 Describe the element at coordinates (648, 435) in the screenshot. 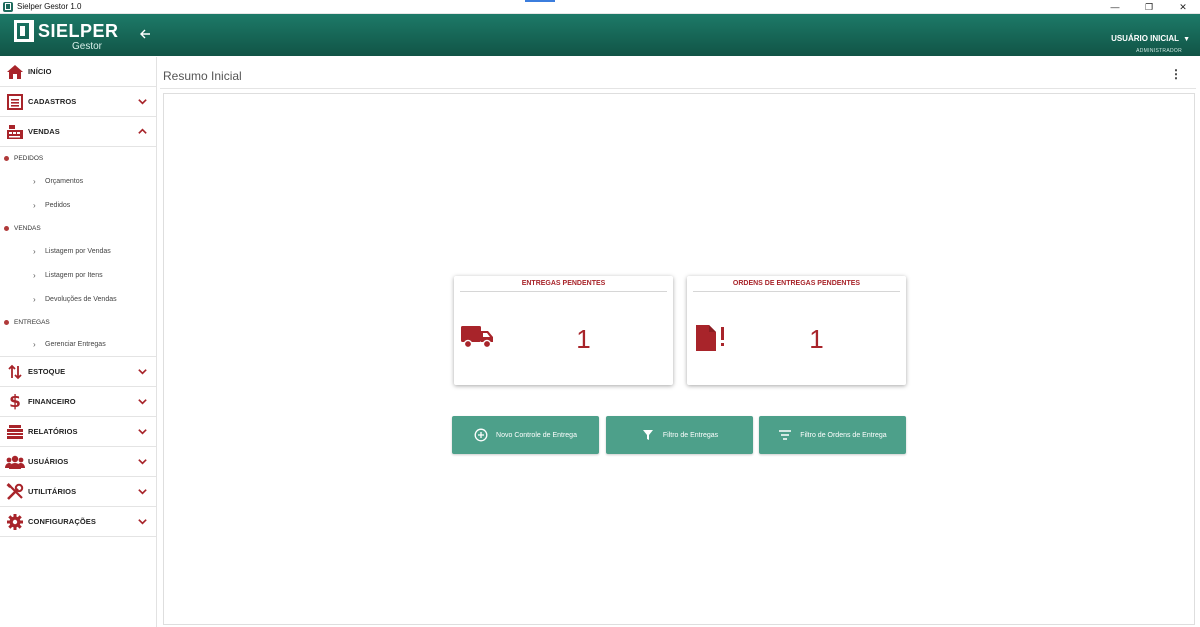

I see `filter-icon` at that location.